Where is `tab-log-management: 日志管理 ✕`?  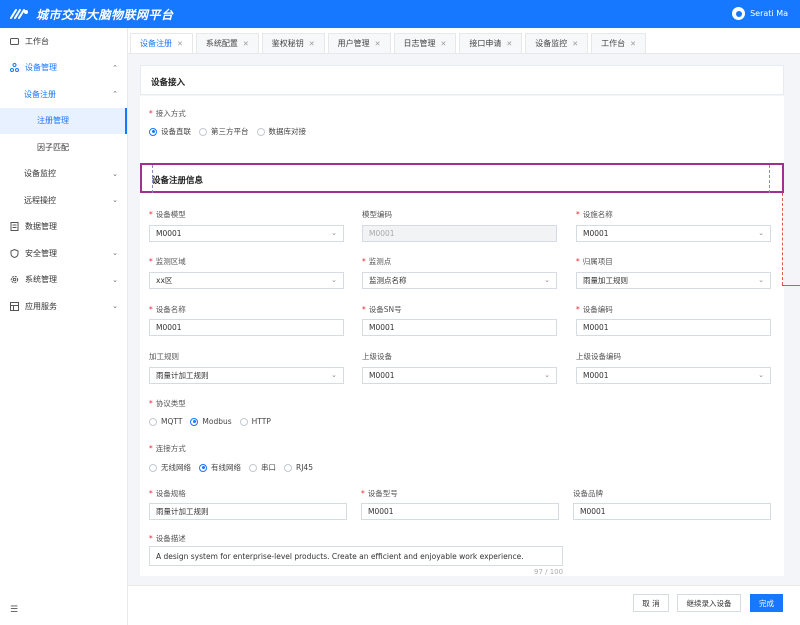 tab-log-management: 日志管理 ✕ is located at coordinates (425, 43).